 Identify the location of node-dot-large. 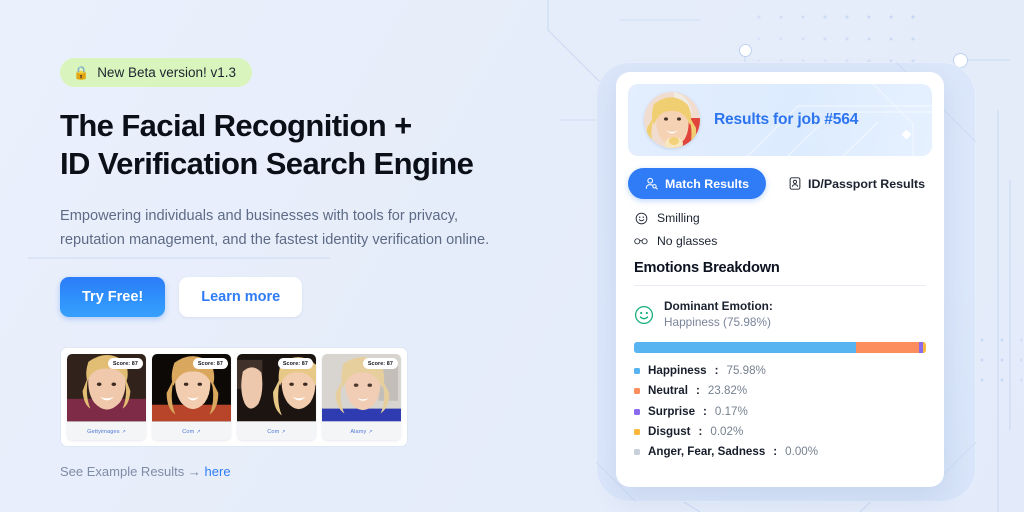
(745, 50).